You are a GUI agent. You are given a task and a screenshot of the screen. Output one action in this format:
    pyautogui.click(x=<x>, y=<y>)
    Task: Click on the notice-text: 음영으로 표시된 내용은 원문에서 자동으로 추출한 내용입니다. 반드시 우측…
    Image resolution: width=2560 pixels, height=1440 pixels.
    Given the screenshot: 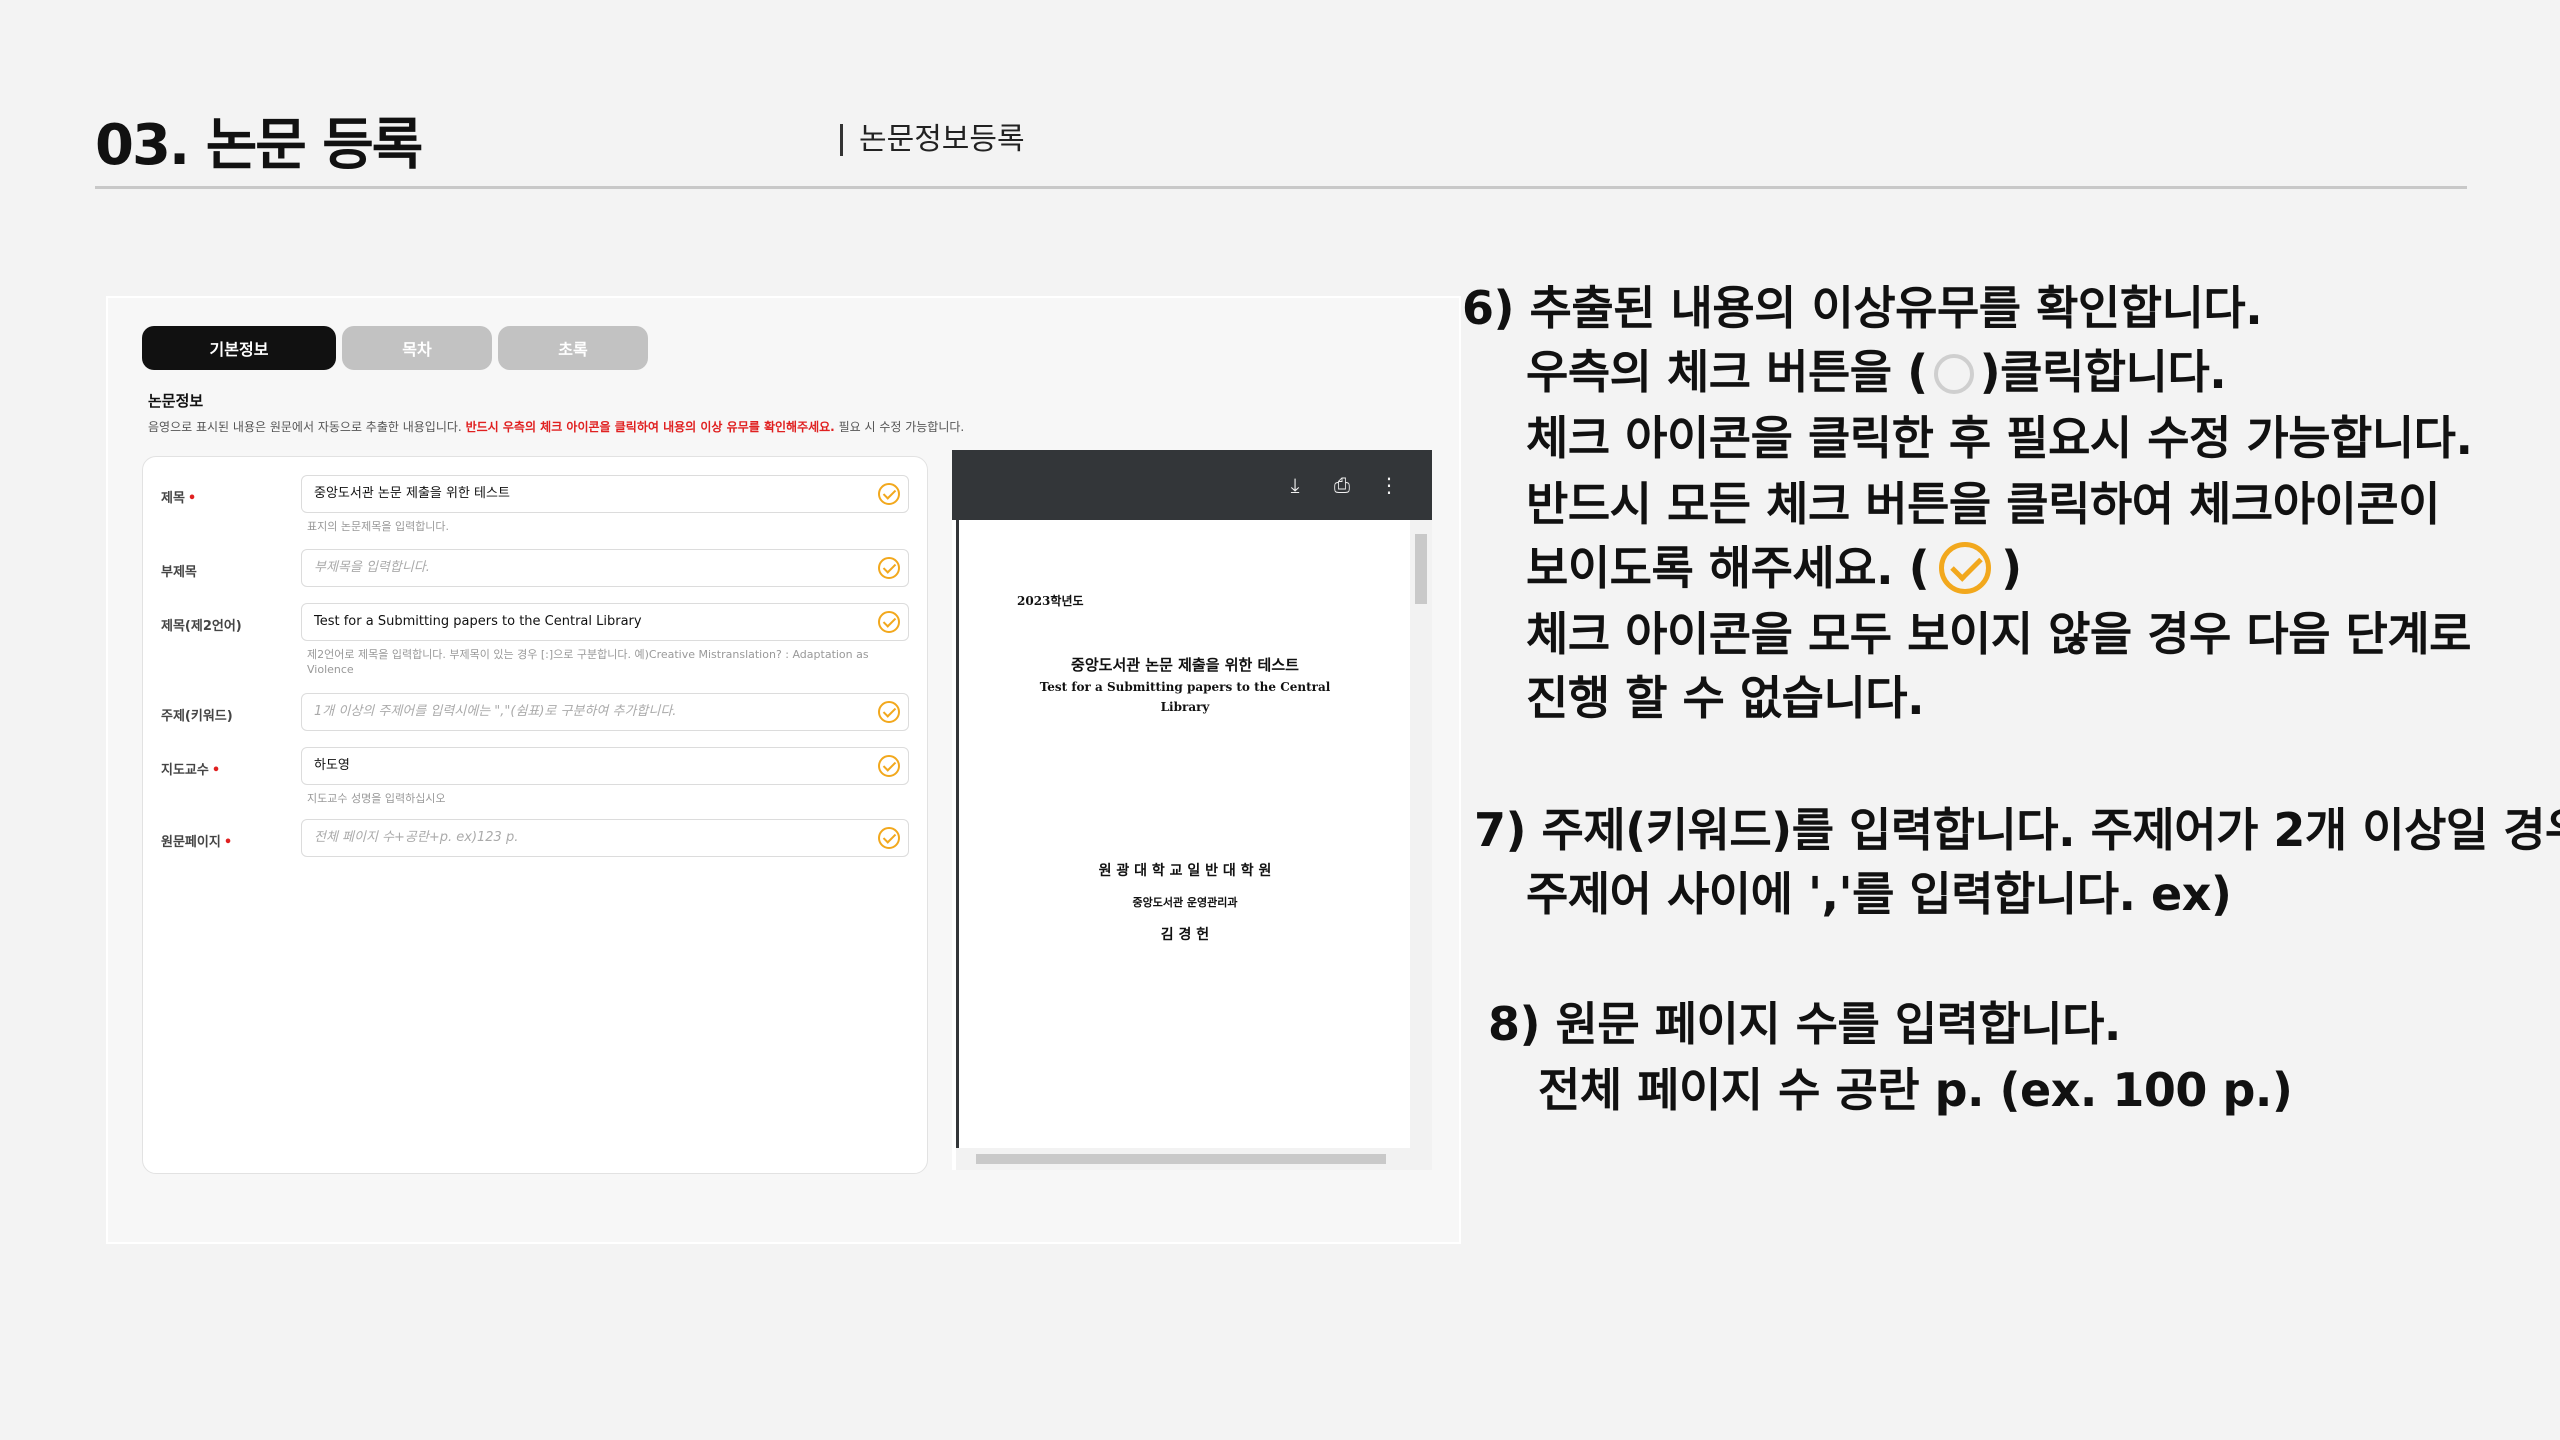 What is the action you would take?
    pyautogui.click(x=556, y=426)
    